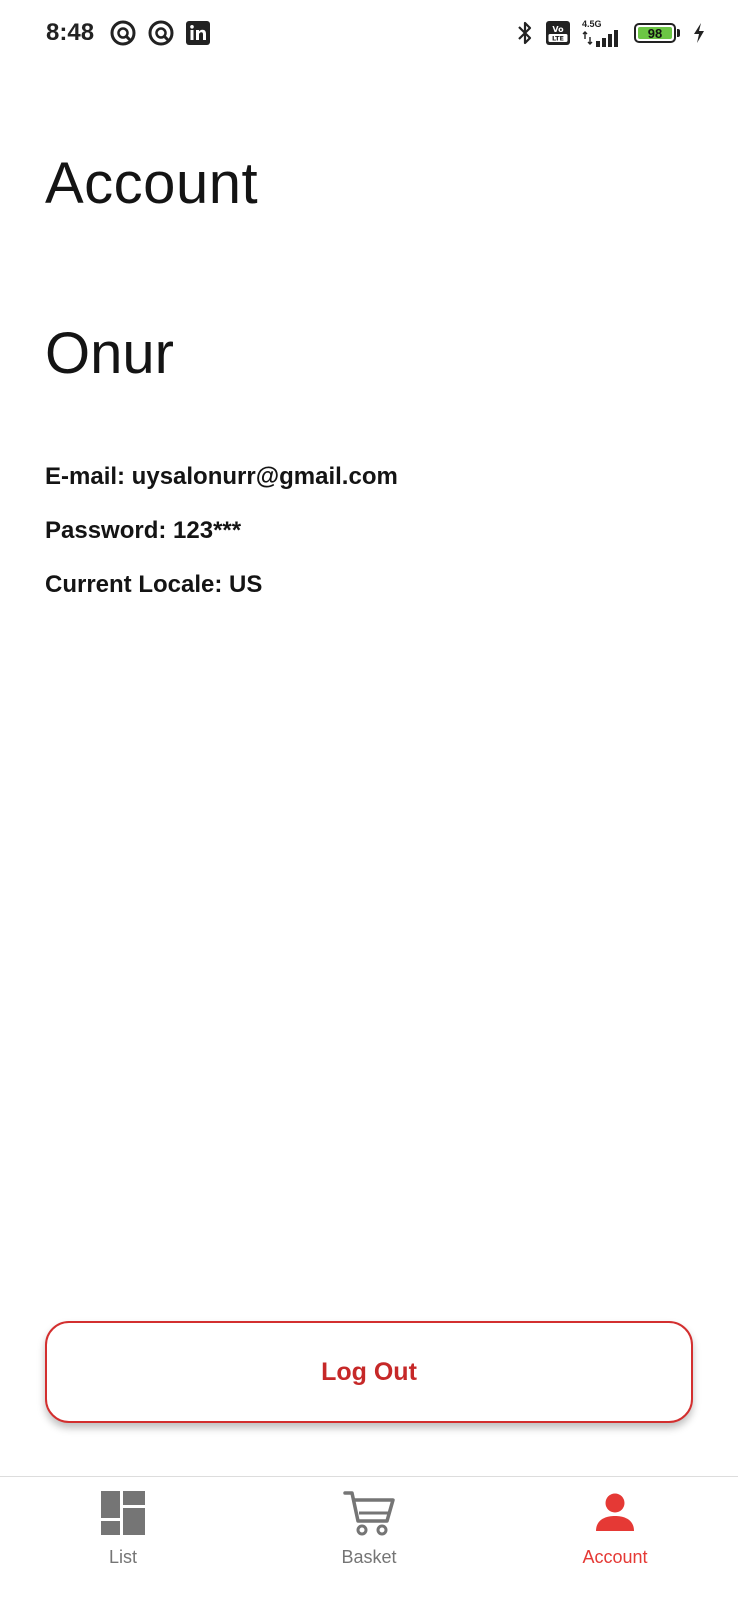 Image resolution: width=738 pixels, height=1600 pixels. I want to click on cart-icon, so click(369, 1513).